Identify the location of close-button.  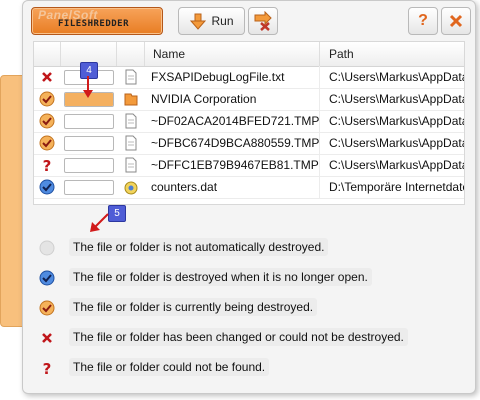
(456, 21).